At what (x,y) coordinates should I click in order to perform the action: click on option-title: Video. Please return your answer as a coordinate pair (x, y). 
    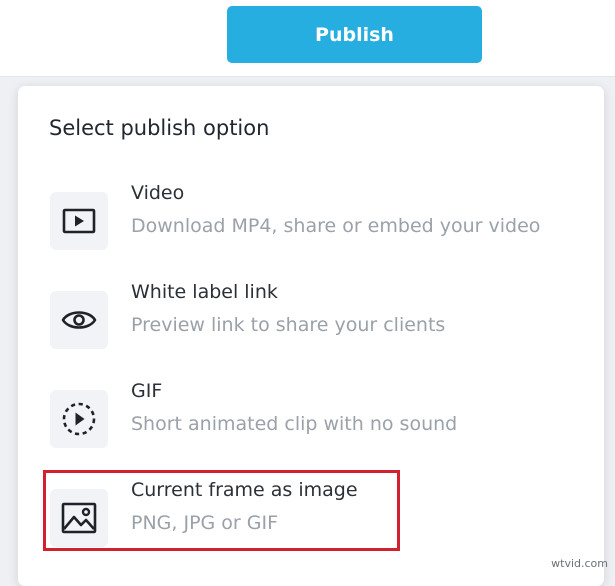
    Looking at the image, I should click on (158, 193).